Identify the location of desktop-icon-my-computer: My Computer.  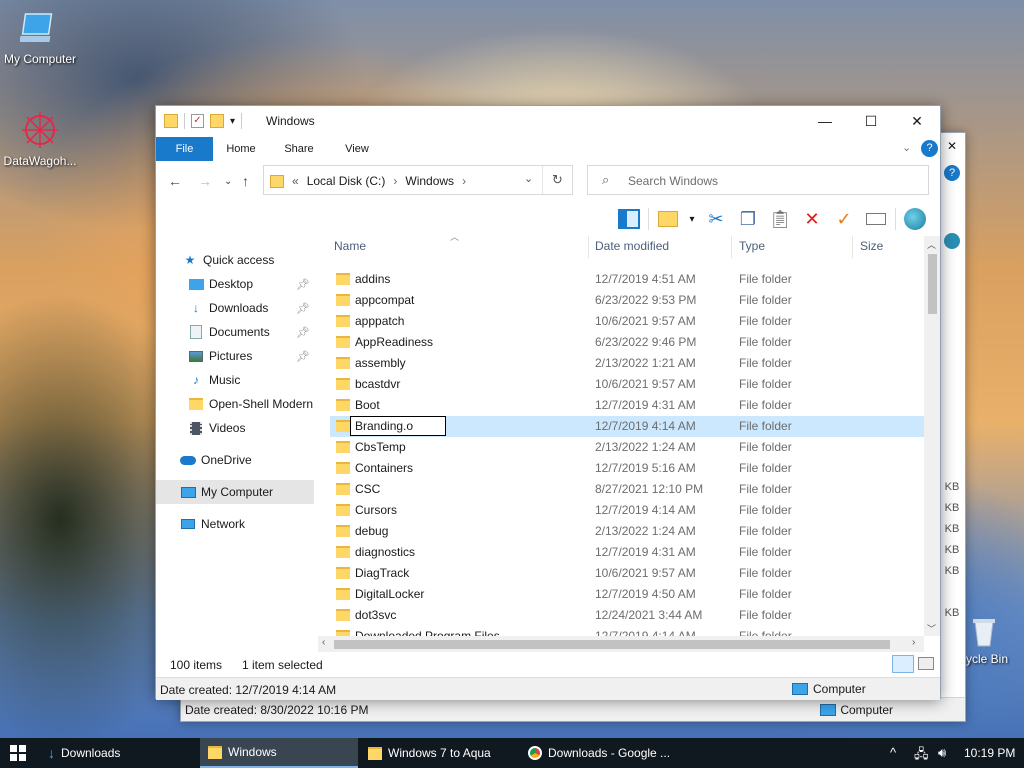
(40, 38).